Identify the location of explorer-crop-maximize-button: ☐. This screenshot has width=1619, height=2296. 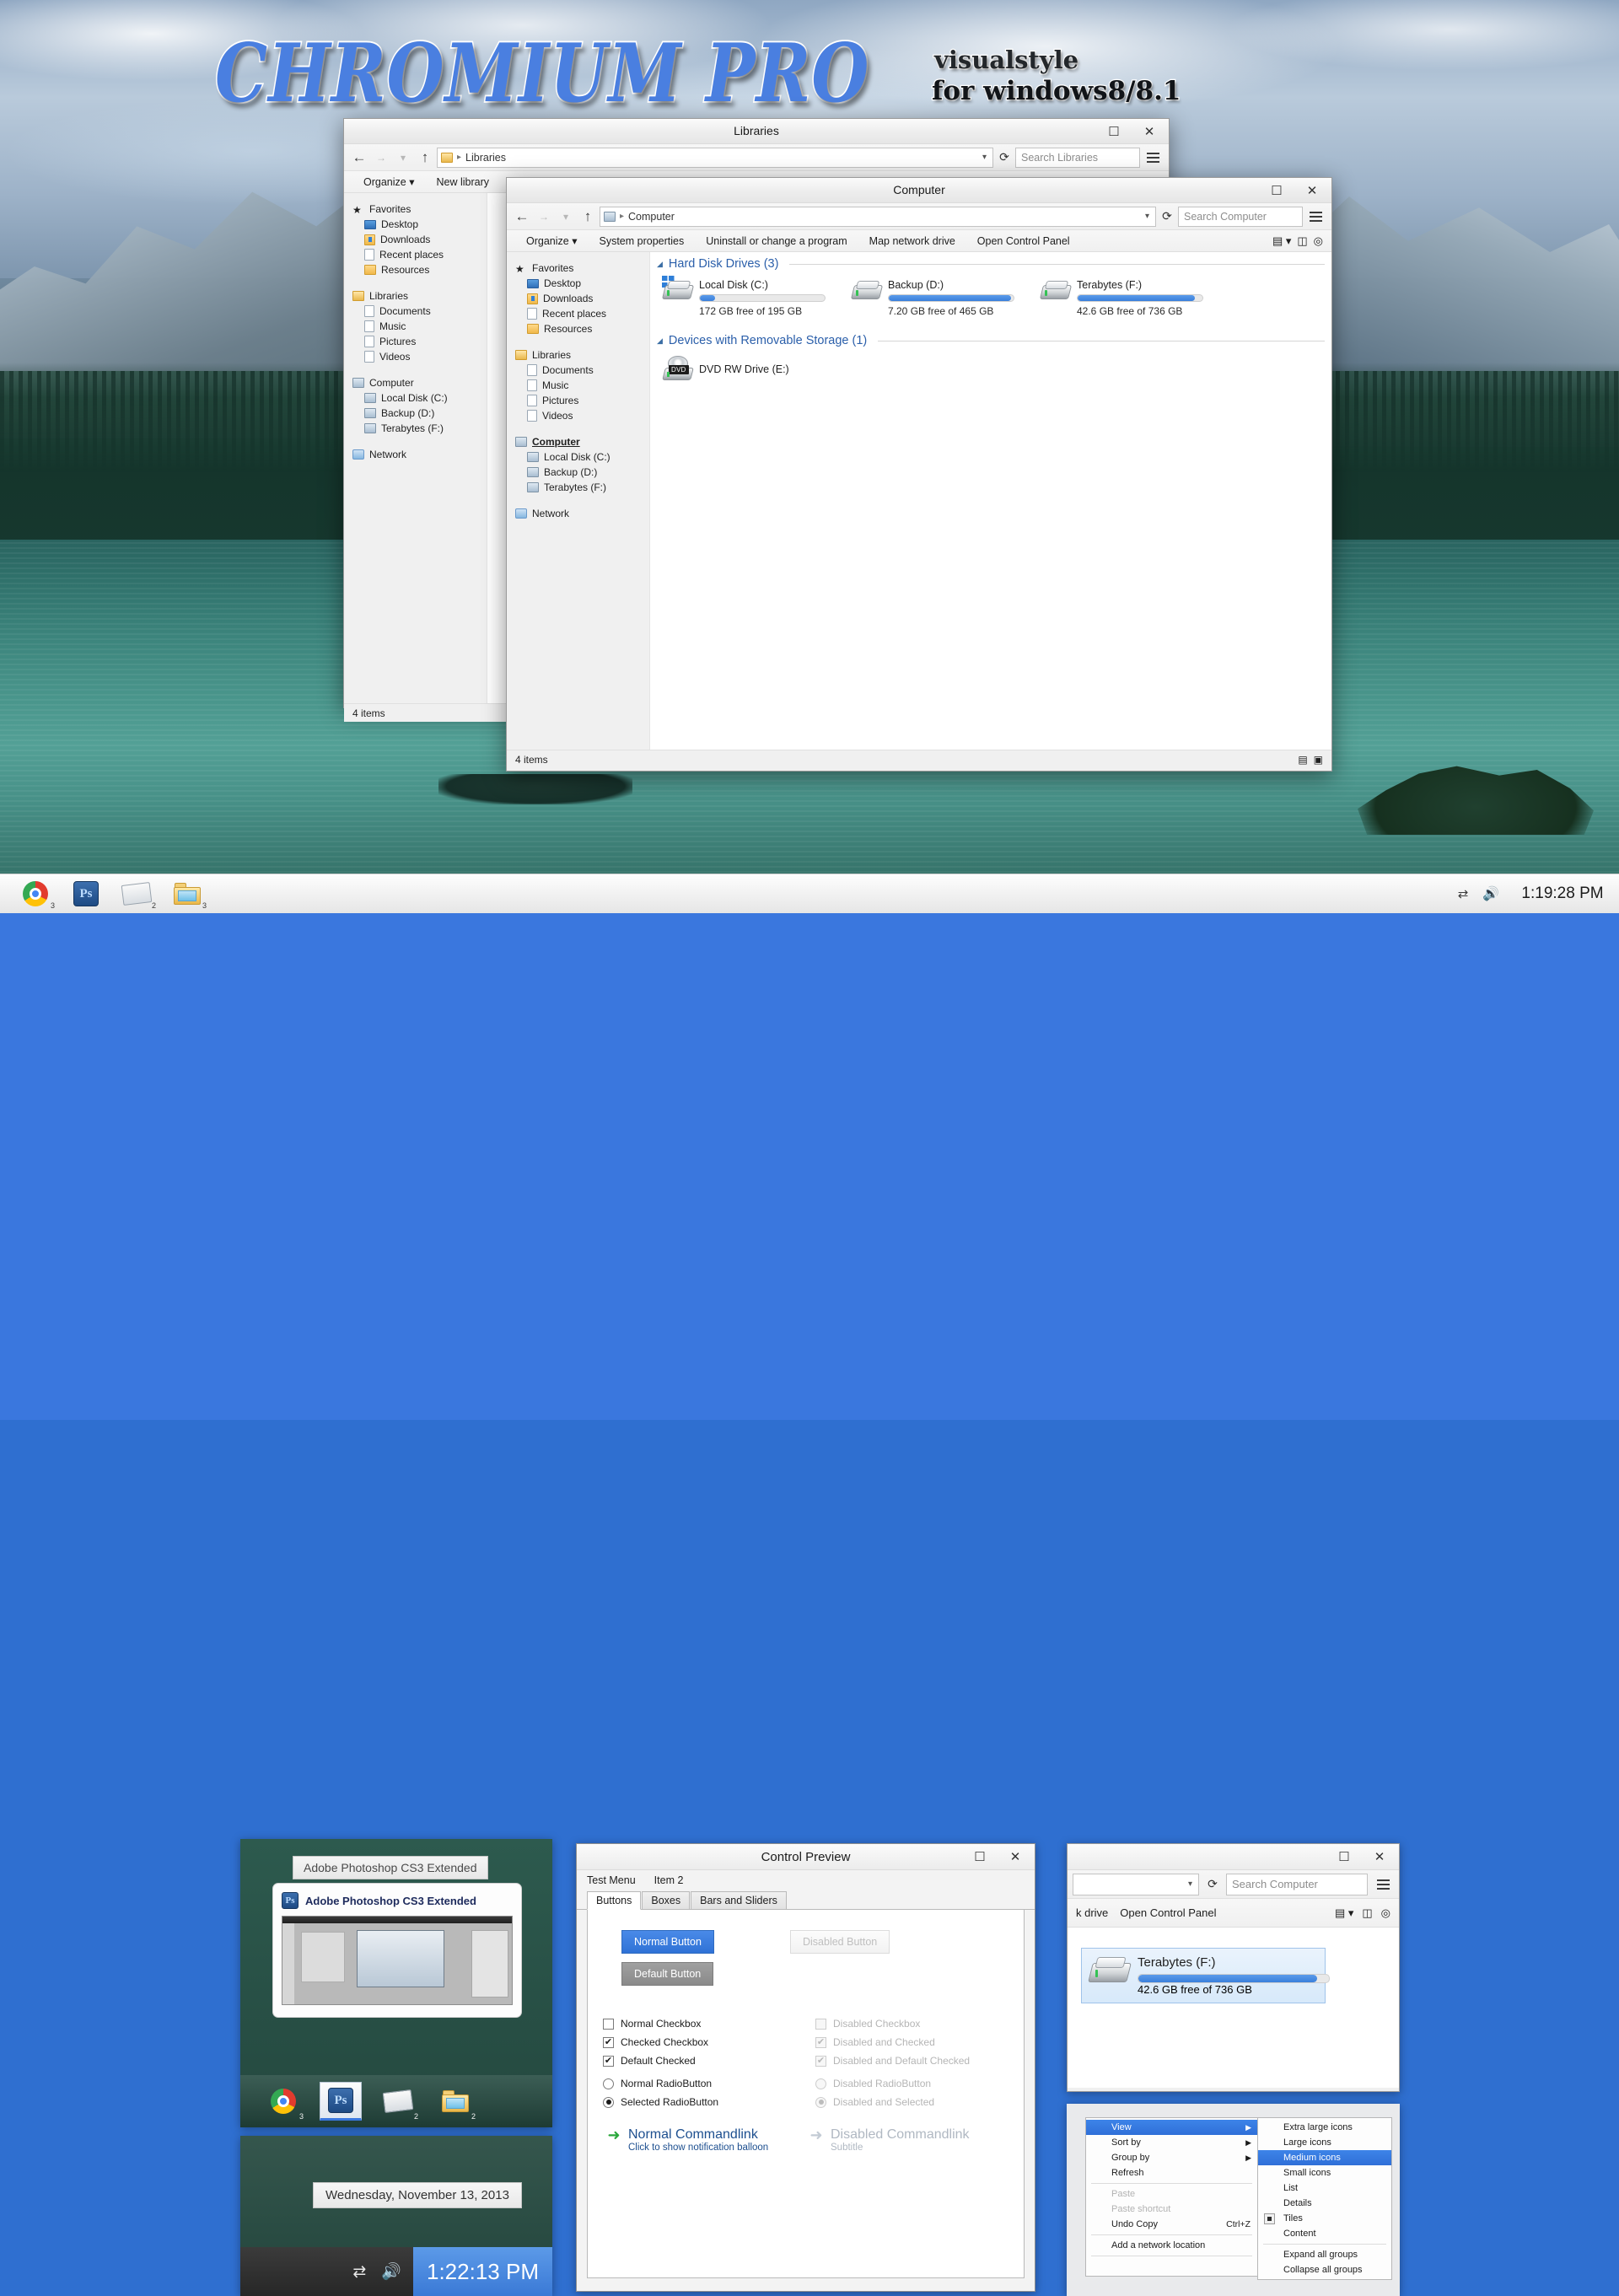
(1344, 1856).